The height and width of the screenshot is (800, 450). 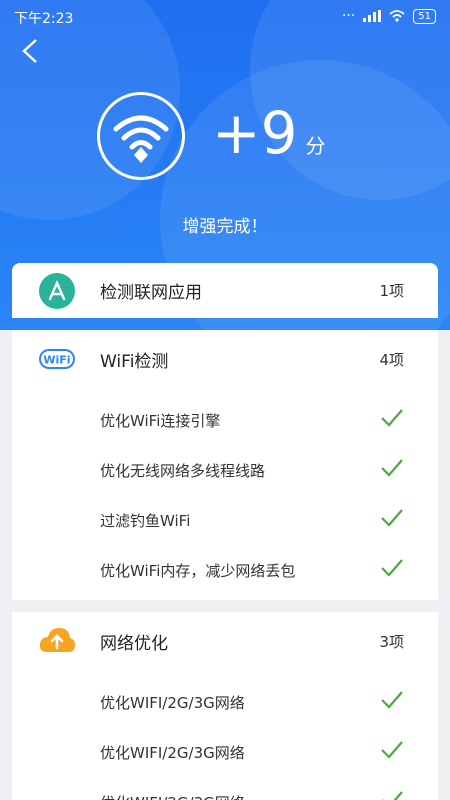 What do you see at coordinates (225, 521) in the screenshot?
I see `list-item: 过滤钓鱼WiFi` at bounding box center [225, 521].